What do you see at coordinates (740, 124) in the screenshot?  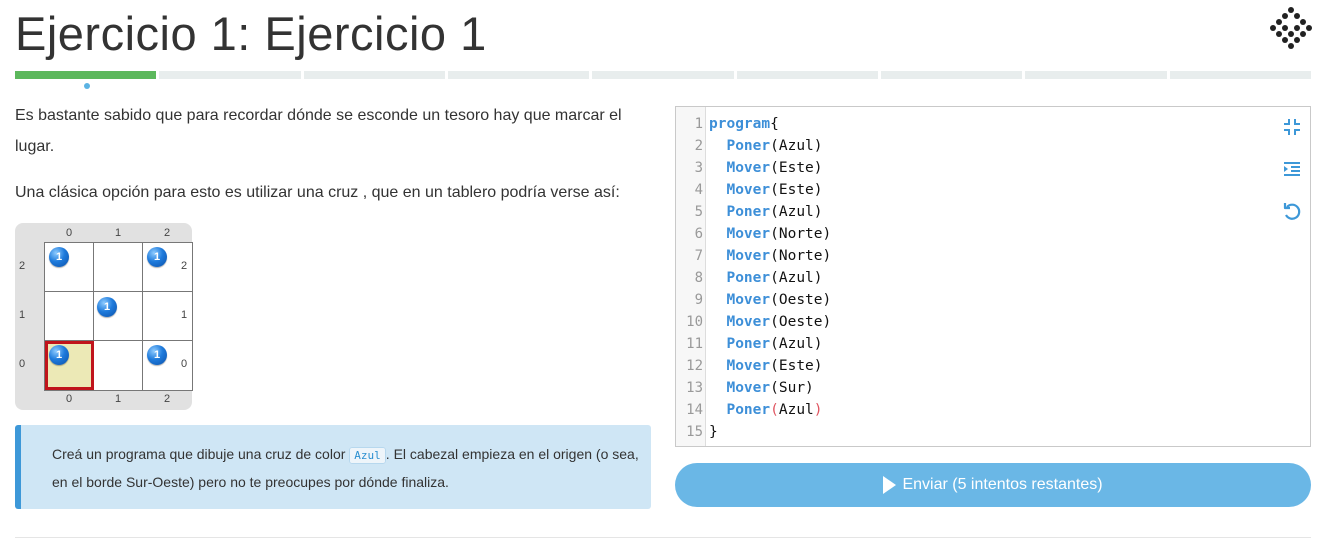 I see `code-keyword: program` at bounding box center [740, 124].